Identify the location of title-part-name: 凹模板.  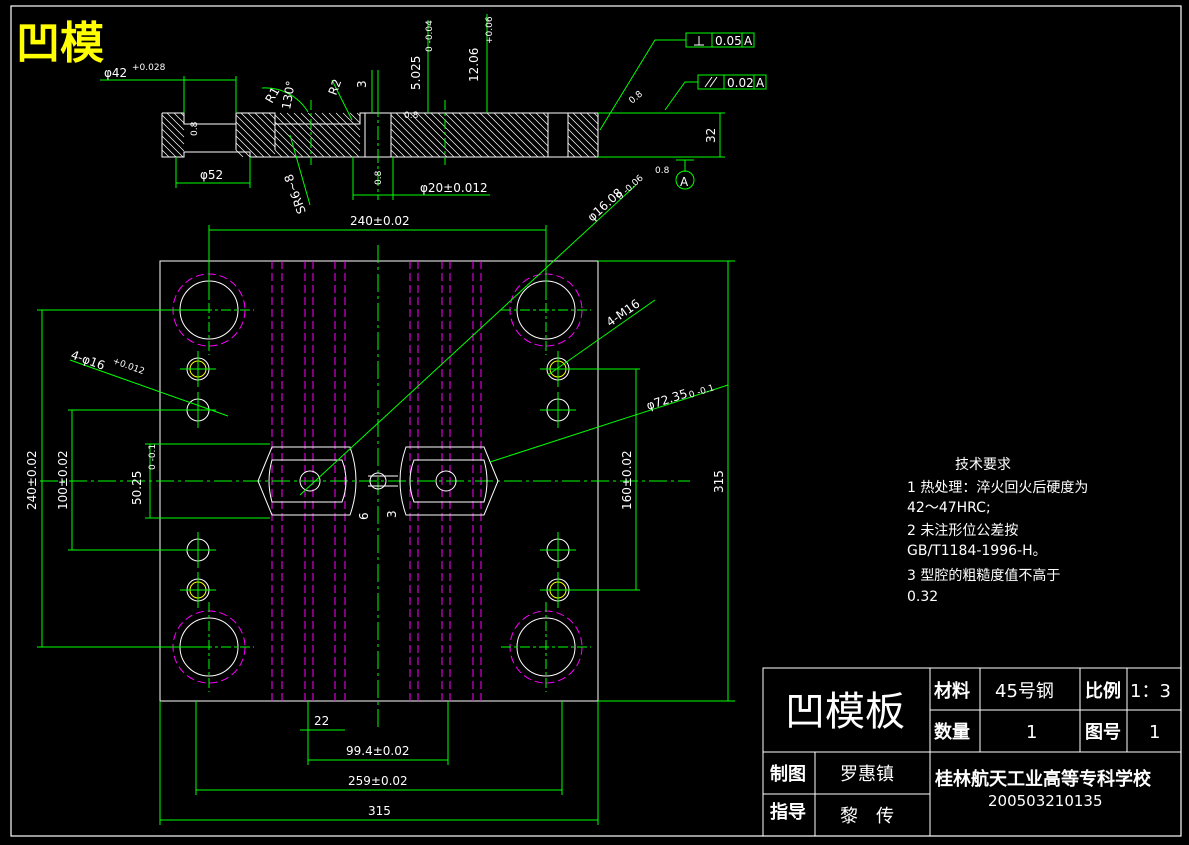
(845, 712).